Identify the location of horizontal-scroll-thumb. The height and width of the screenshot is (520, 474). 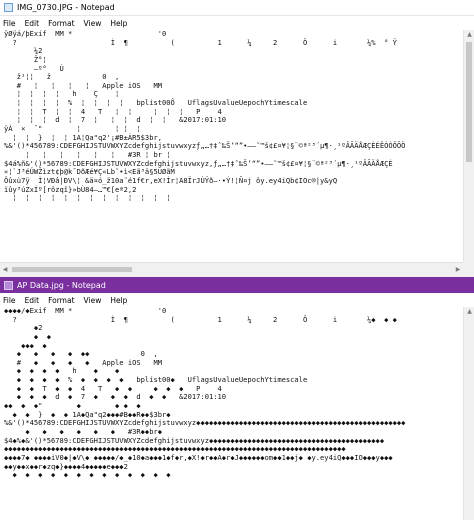
(72, 269).